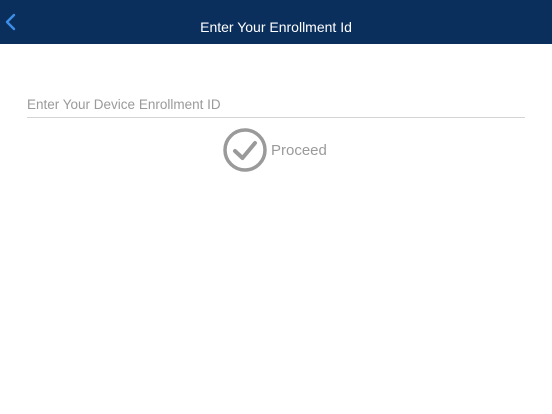 This screenshot has width=552, height=414. I want to click on check-circle-icon, so click(245, 150).